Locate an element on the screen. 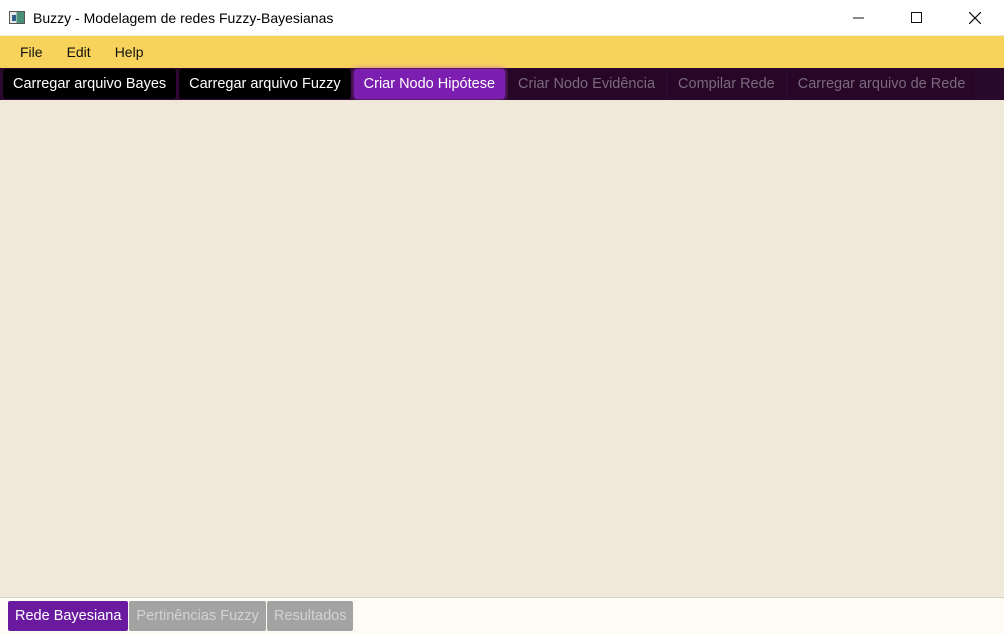  tab-bayesian-network: Rede Bayesiana is located at coordinates (68, 616).